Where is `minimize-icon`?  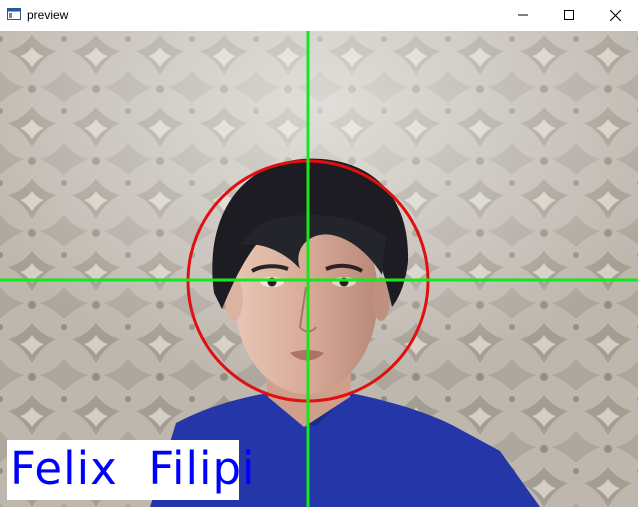
minimize-icon is located at coordinates (523, 15).